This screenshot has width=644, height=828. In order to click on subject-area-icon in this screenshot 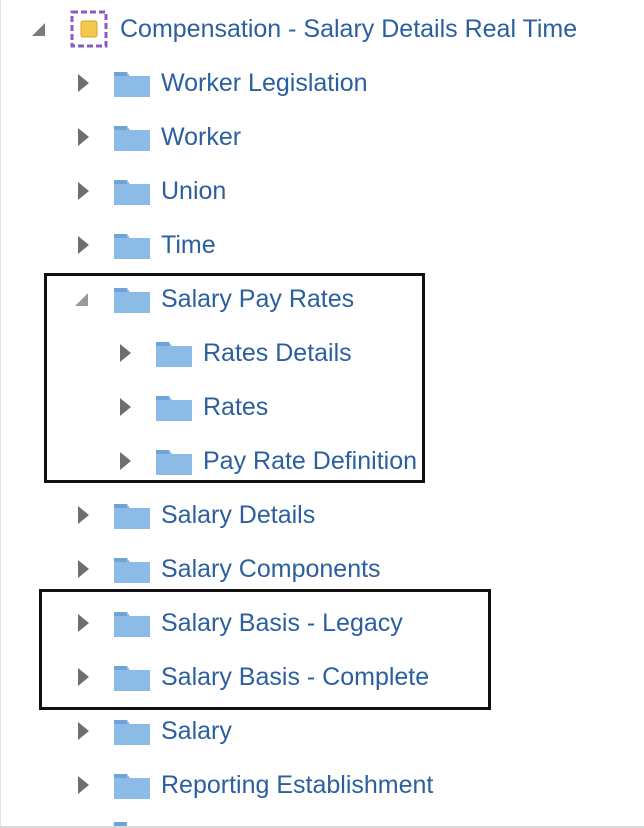, I will do `click(89, 29)`.